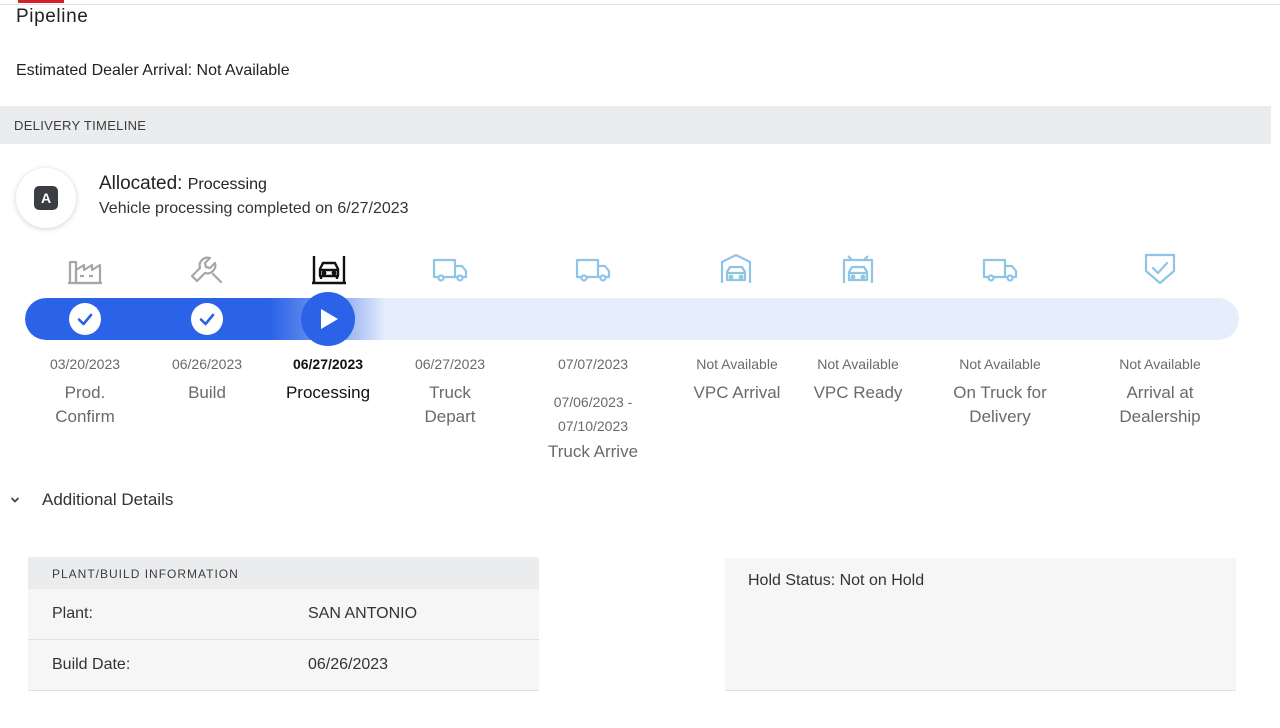 The width and height of the screenshot is (1280, 728). What do you see at coordinates (85, 364) in the screenshot?
I see `step-date: 03/20/2023` at bounding box center [85, 364].